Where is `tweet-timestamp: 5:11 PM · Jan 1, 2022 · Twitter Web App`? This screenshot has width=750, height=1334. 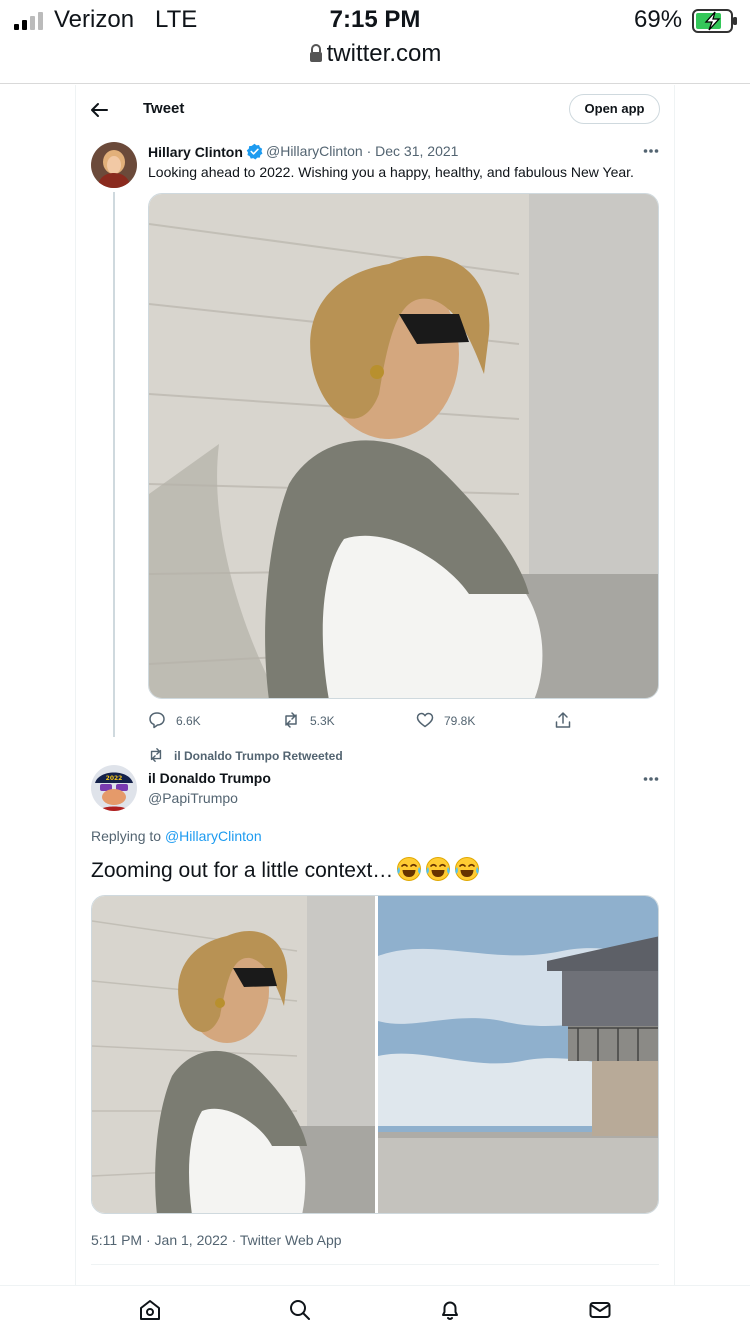
tweet-timestamp: 5:11 PM · Jan 1, 2022 · Twitter Web App is located at coordinates (216, 1240).